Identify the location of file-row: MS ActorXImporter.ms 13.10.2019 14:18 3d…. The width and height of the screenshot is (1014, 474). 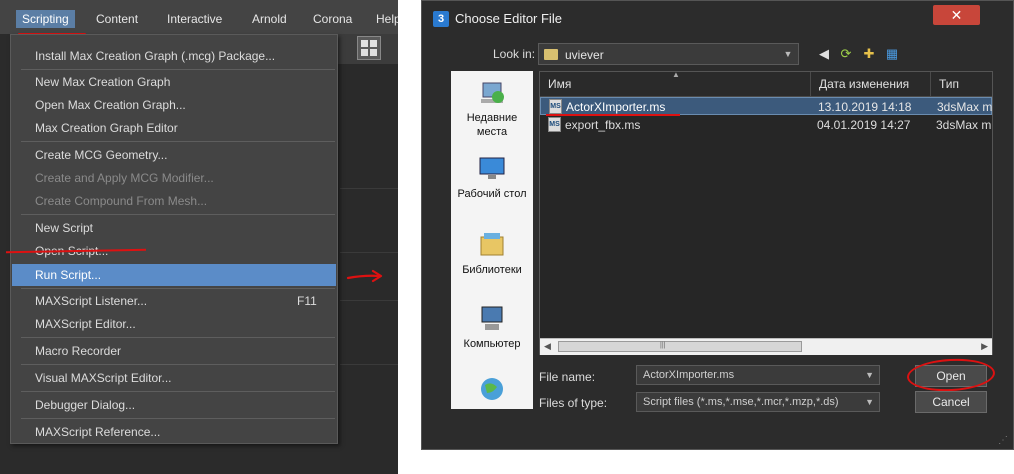
(766, 106).